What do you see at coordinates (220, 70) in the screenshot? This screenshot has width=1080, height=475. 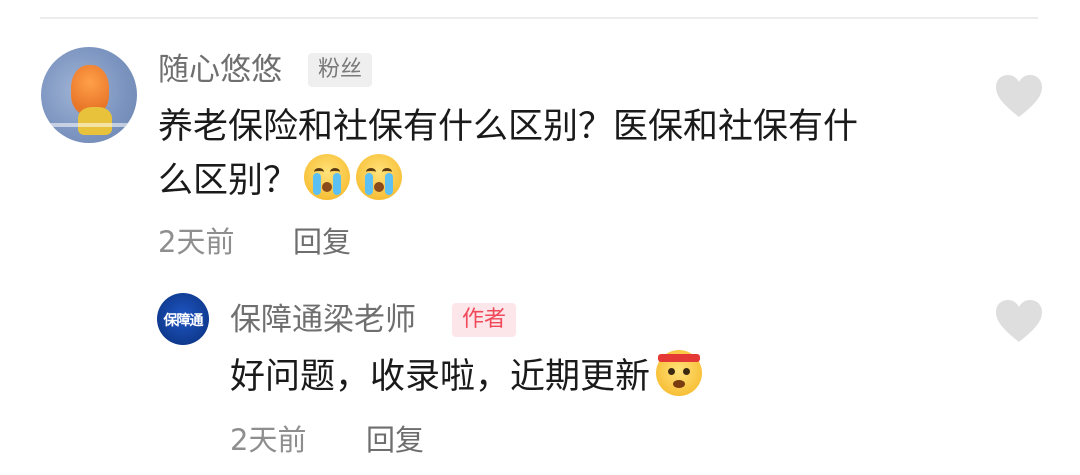 I see `commenter-username: 随心悠悠` at bounding box center [220, 70].